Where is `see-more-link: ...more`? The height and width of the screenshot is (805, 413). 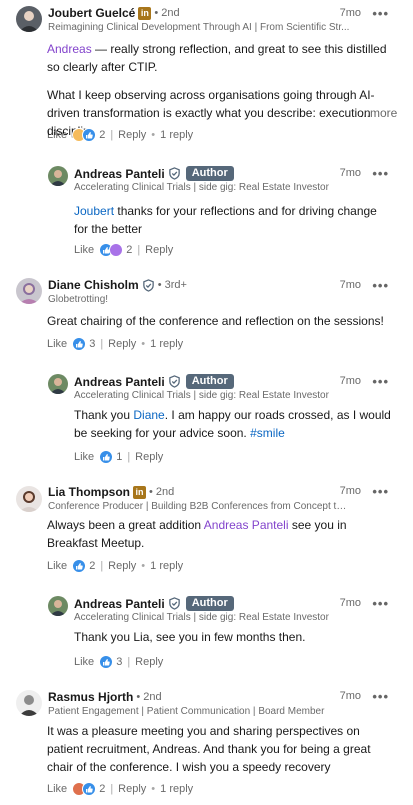 see-more-link: ...more is located at coordinates (378, 113).